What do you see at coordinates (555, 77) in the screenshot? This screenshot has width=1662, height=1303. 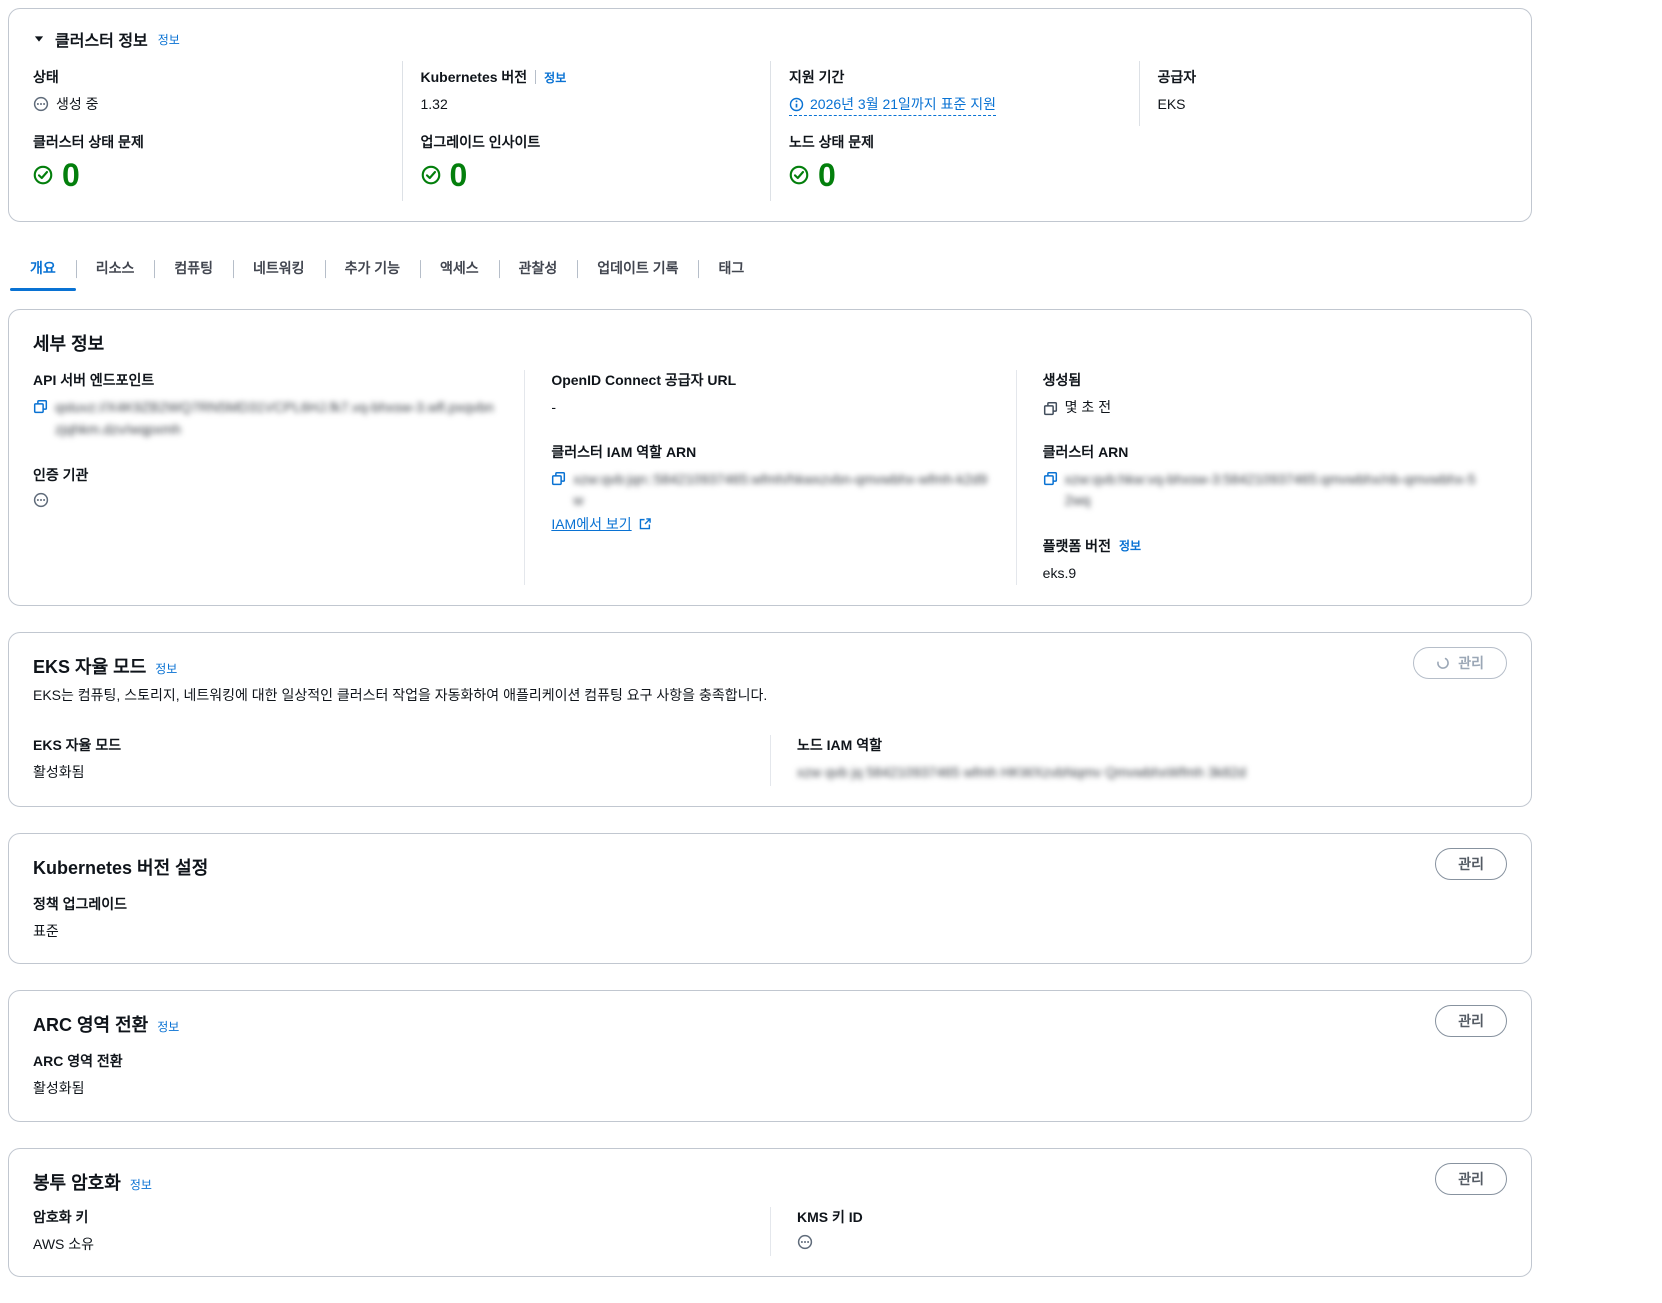 I see `k8s-version-info-link: 정보` at bounding box center [555, 77].